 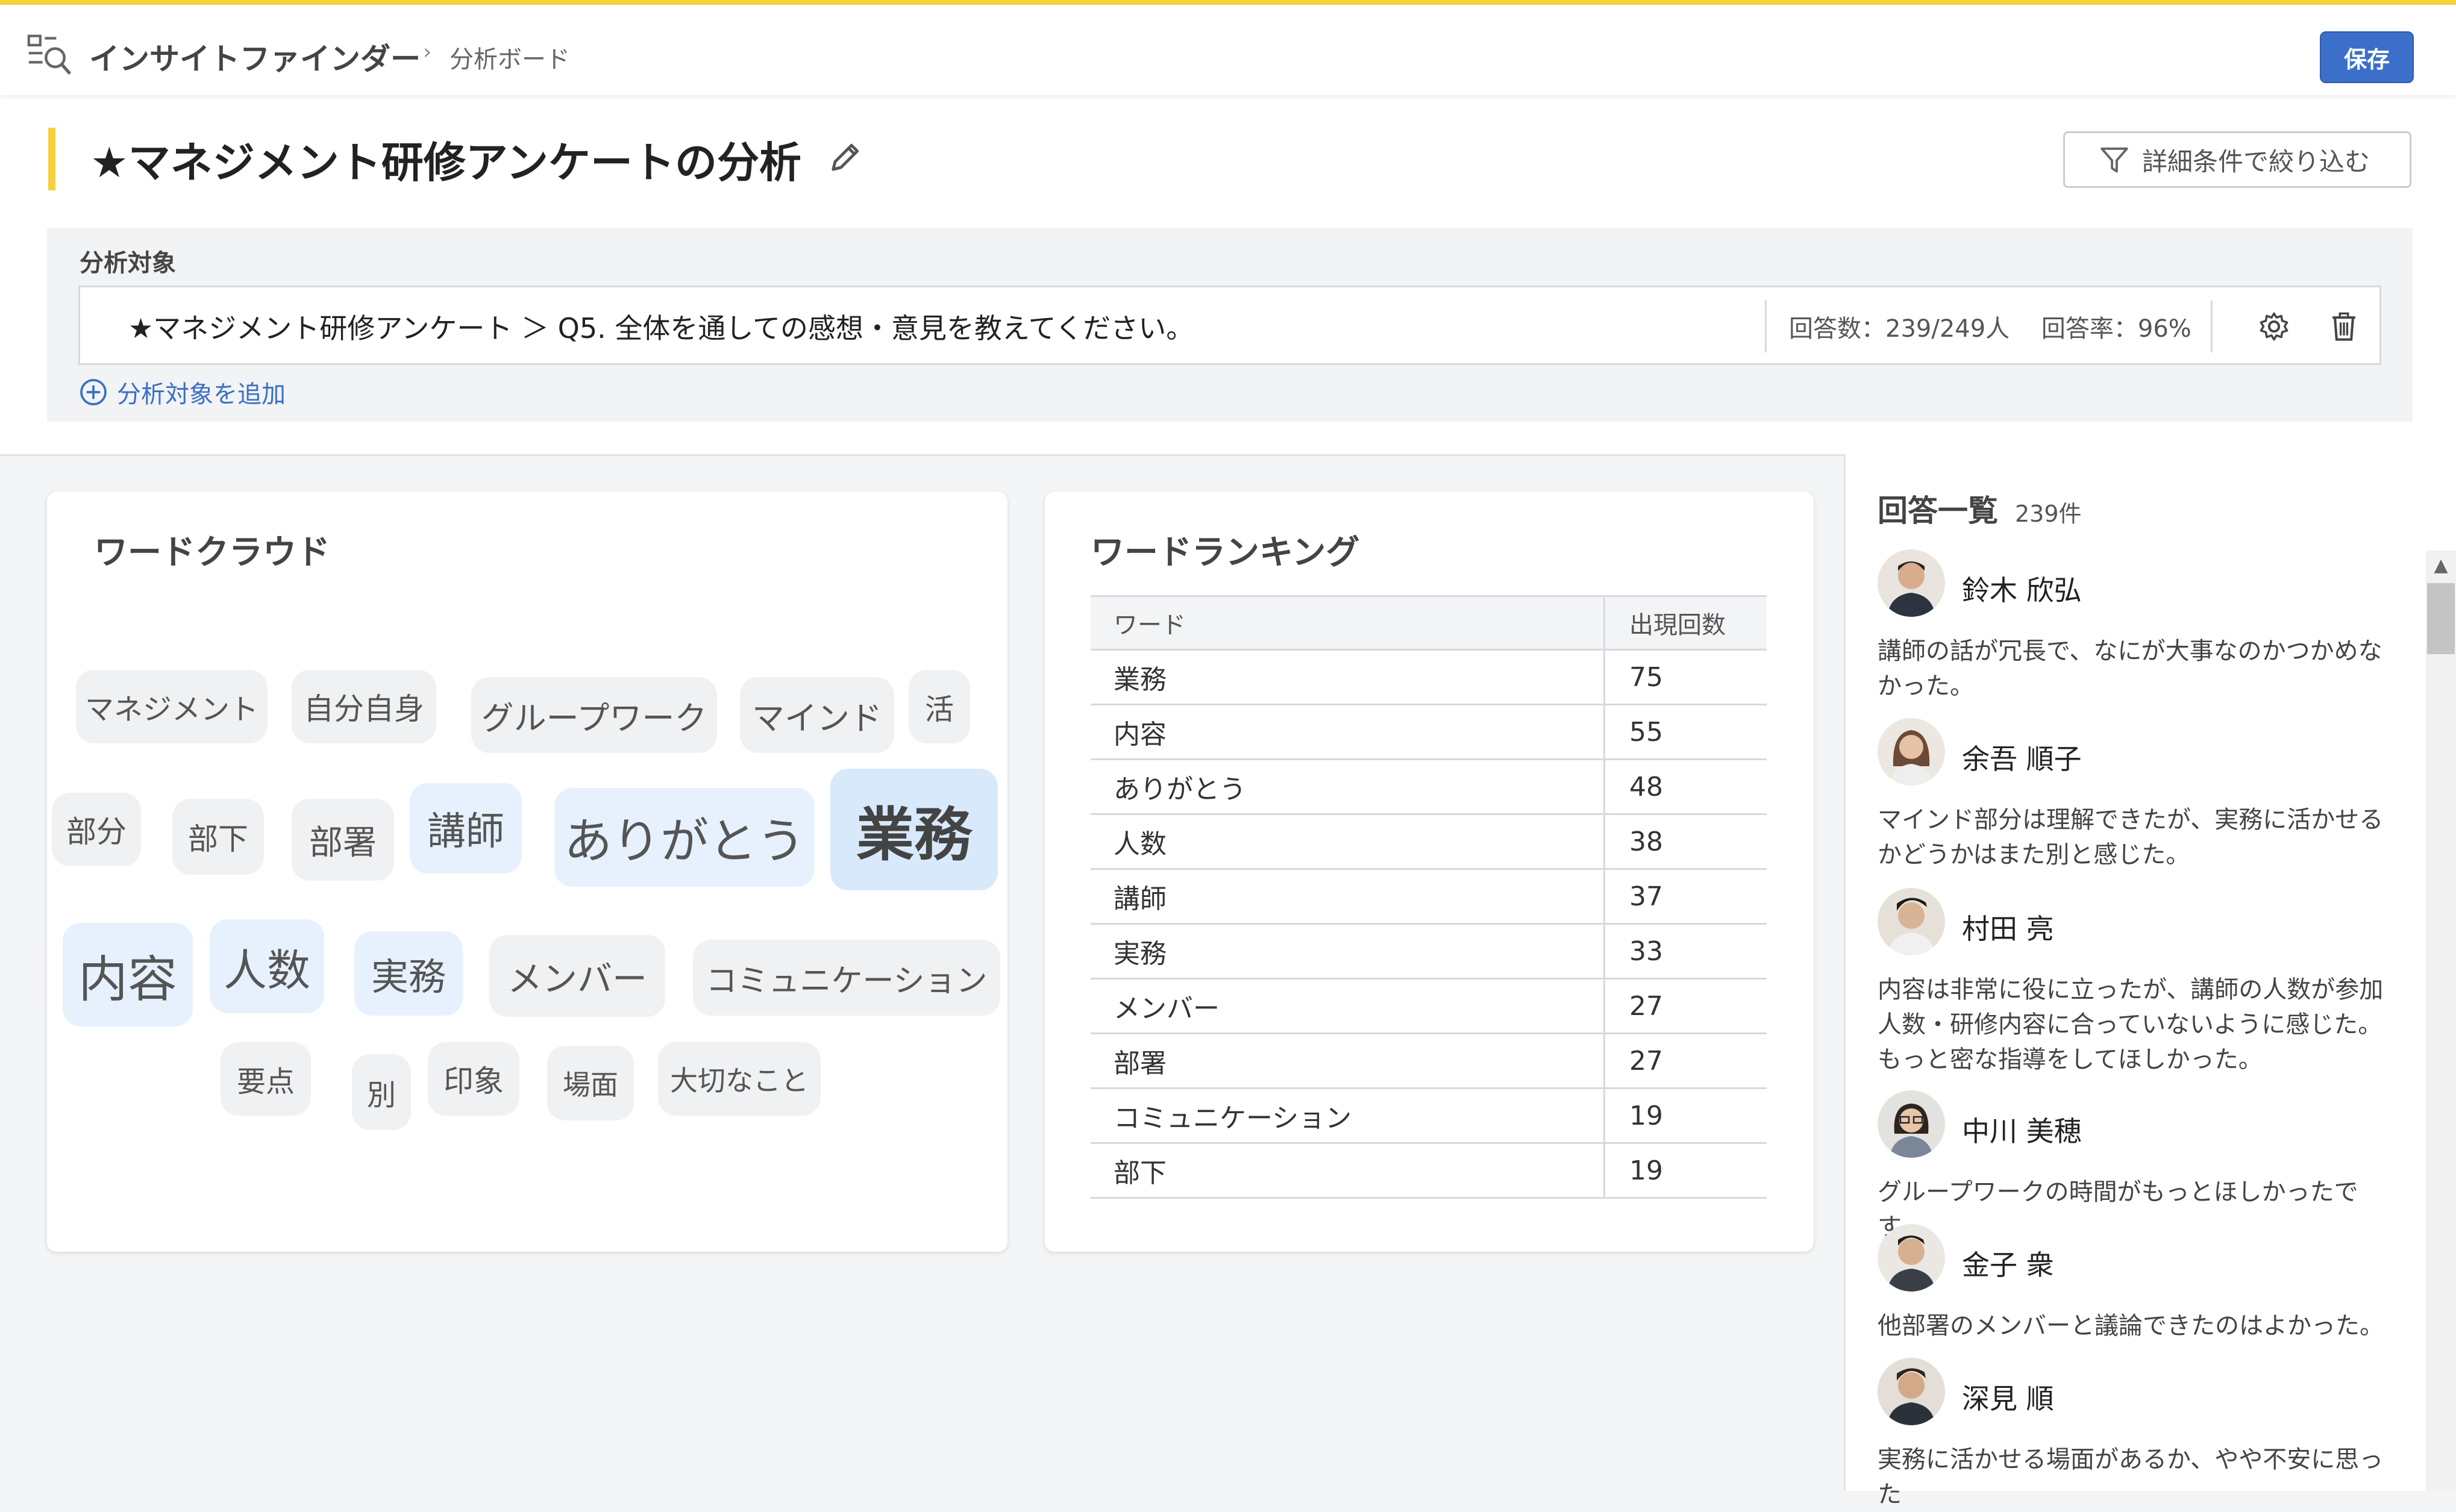 I want to click on ranking-count: 75, so click(x=1685, y=677).